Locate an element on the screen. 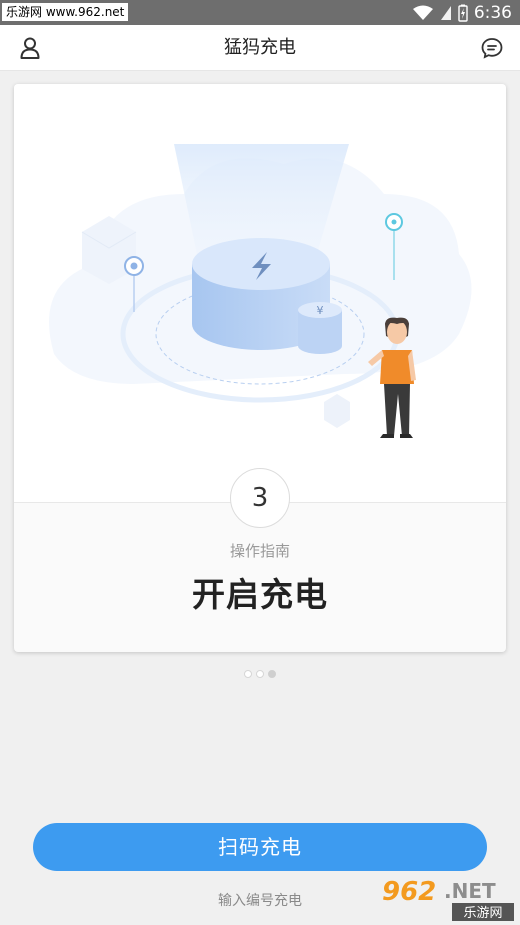 Image resolution: width=520 pixels, height=925 pixels. wifi-icon is located at coordinates (422, 12).